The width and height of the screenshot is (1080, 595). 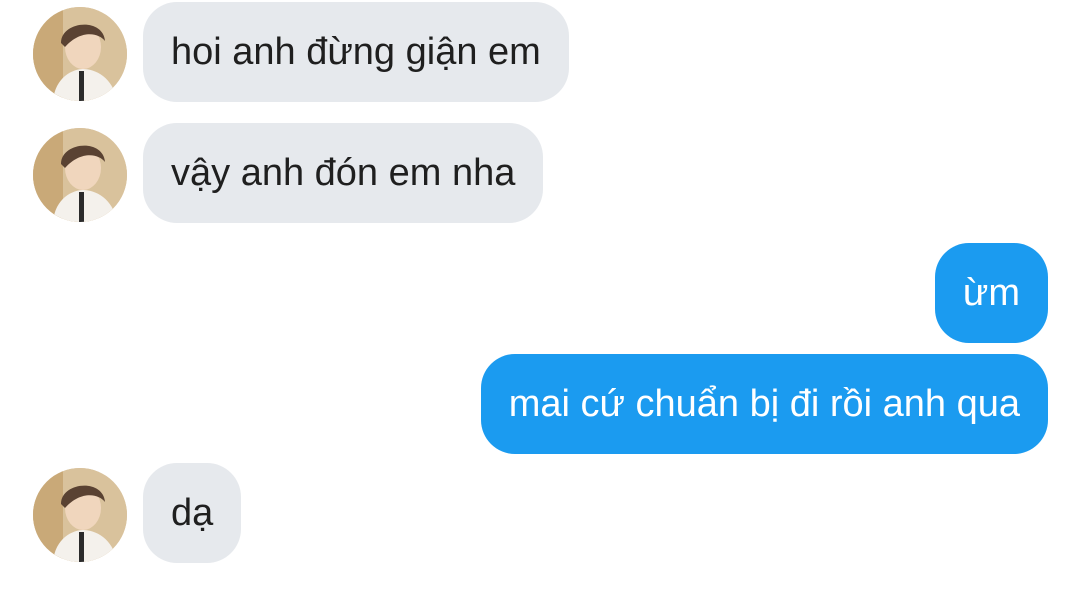 What do you see at coordinates (356, 52) in the screenshot?
I see `message-bubble-incoming: hoi anh đừng giận em` at bounding box center [356, 52].